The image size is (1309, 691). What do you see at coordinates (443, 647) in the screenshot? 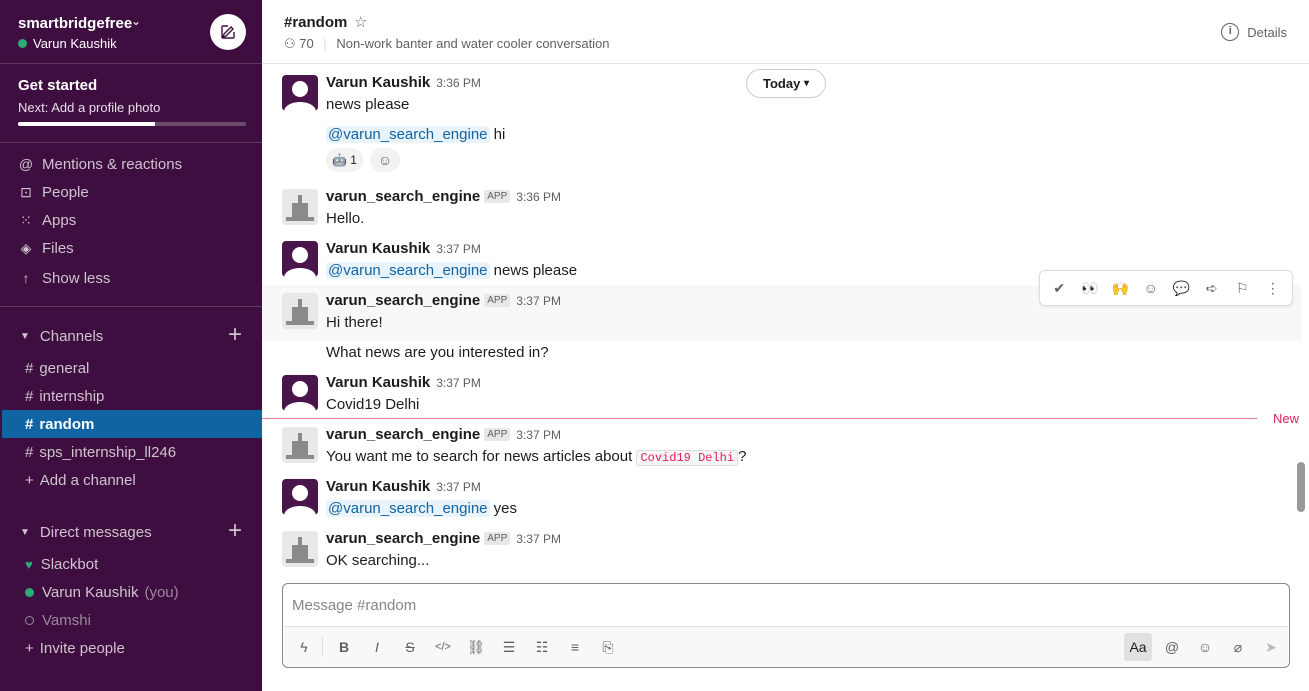
I see `code-icon: </>` at bounding box center [443, 647].